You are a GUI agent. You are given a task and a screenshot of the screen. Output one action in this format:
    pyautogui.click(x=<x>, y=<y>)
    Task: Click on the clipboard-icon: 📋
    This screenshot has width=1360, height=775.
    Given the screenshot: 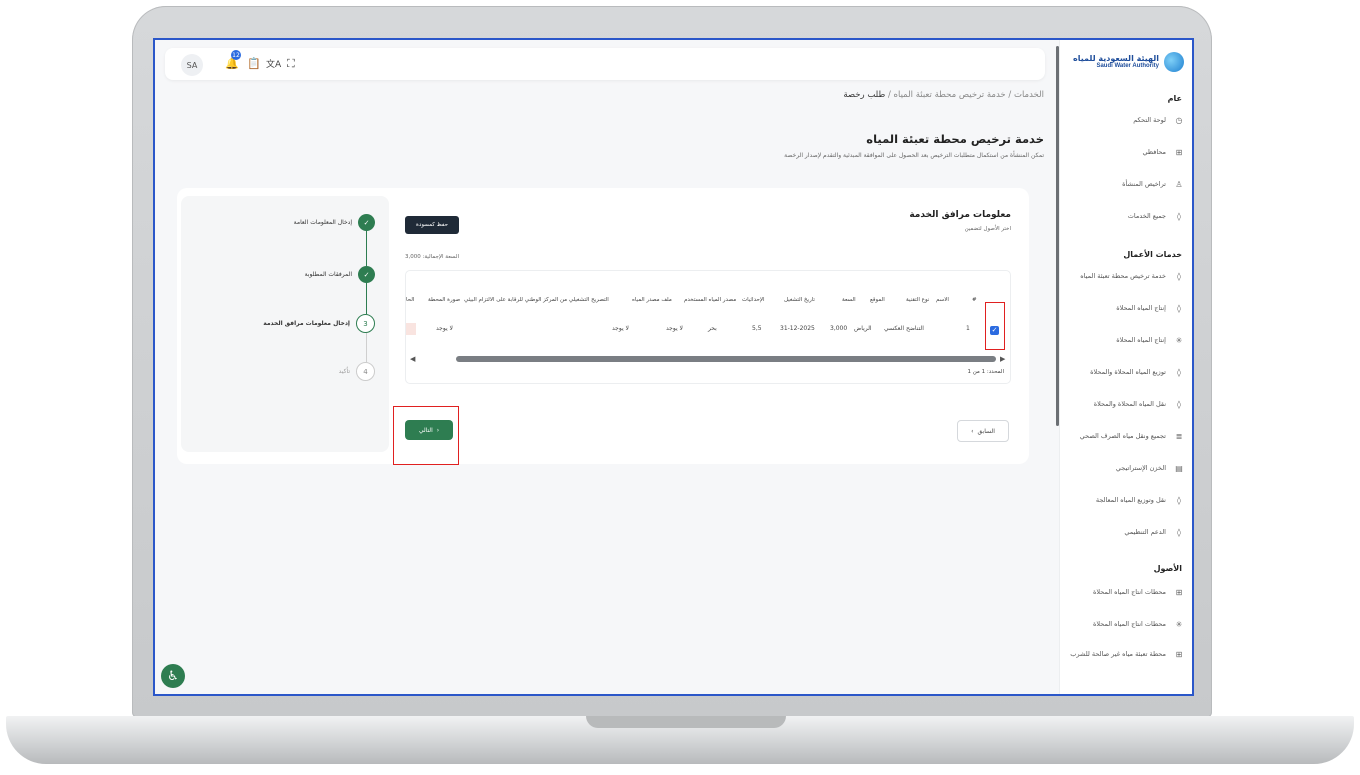 What is the action you would take?
    pyautogui.click(x=254, y=63)
    